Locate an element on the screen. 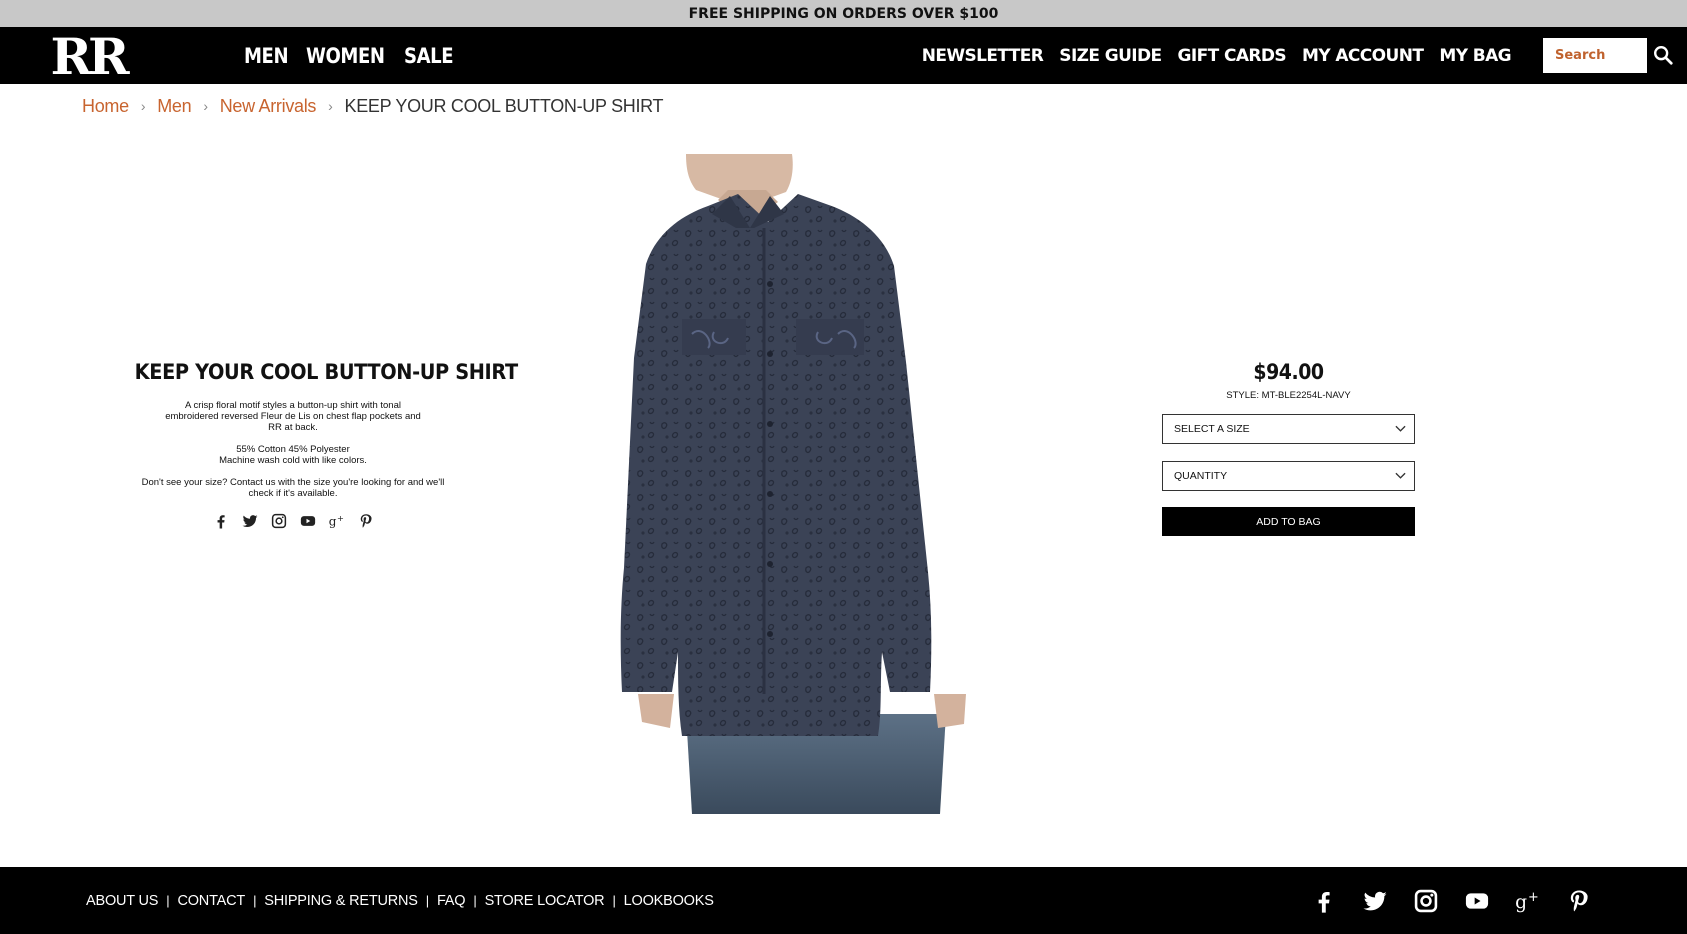 This screenshot has height=934, width=1687. nav-sale: SALE is located at coordinates (429, 56).